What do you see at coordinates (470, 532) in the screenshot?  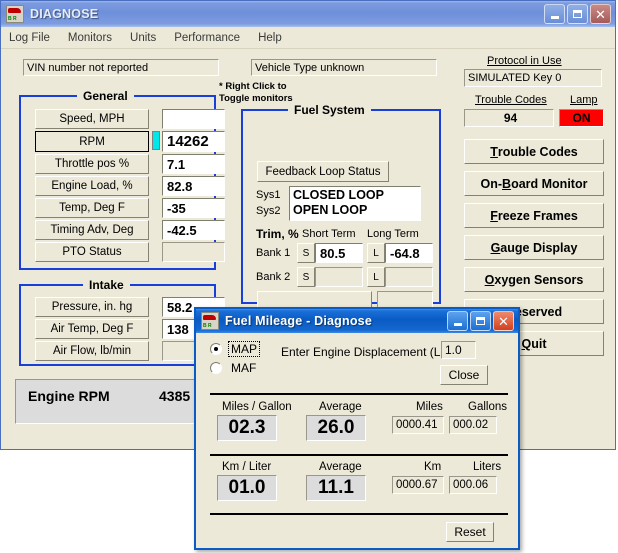 I see `reset-button: Reset` at bounding box center [470, 532].